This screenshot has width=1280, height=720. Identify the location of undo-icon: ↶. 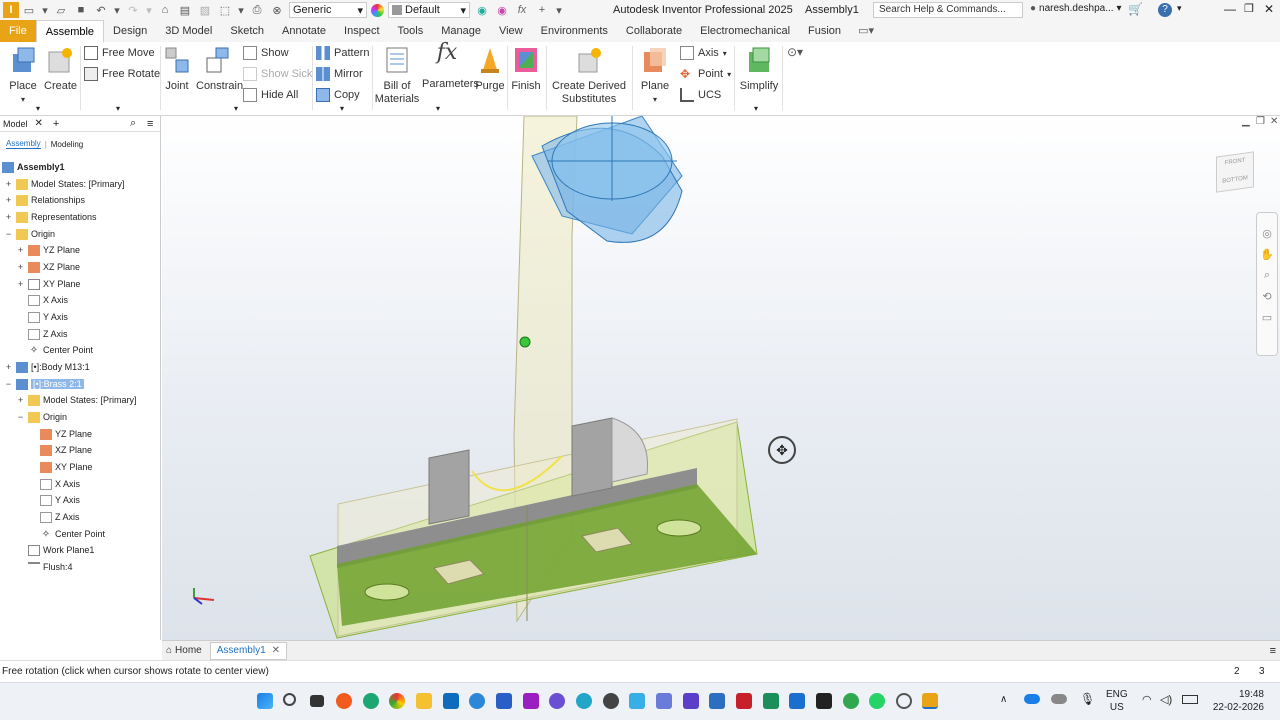
(101, 10).